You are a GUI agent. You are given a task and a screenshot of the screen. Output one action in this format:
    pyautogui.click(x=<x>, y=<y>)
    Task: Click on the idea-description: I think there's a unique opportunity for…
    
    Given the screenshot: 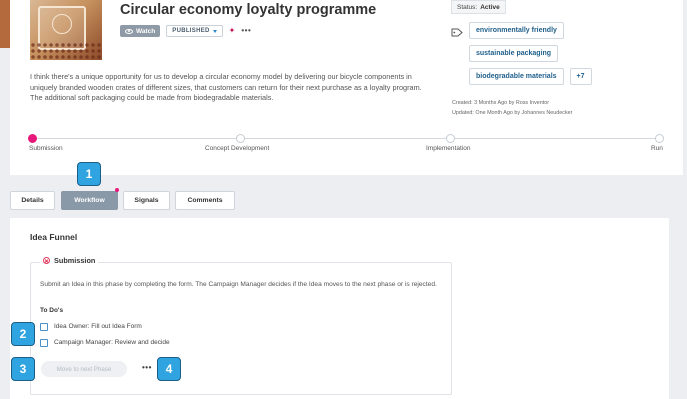 What is the action you would take?
    pyautogui.click(x=226, y=87)
    